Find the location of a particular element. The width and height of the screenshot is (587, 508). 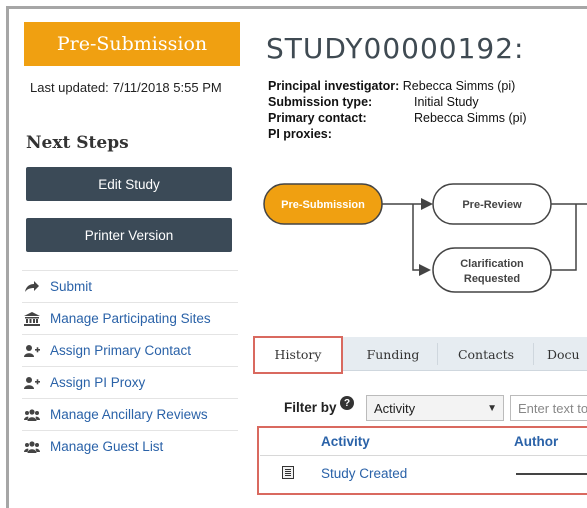

institution-icon is located at coordinates (36, 318).